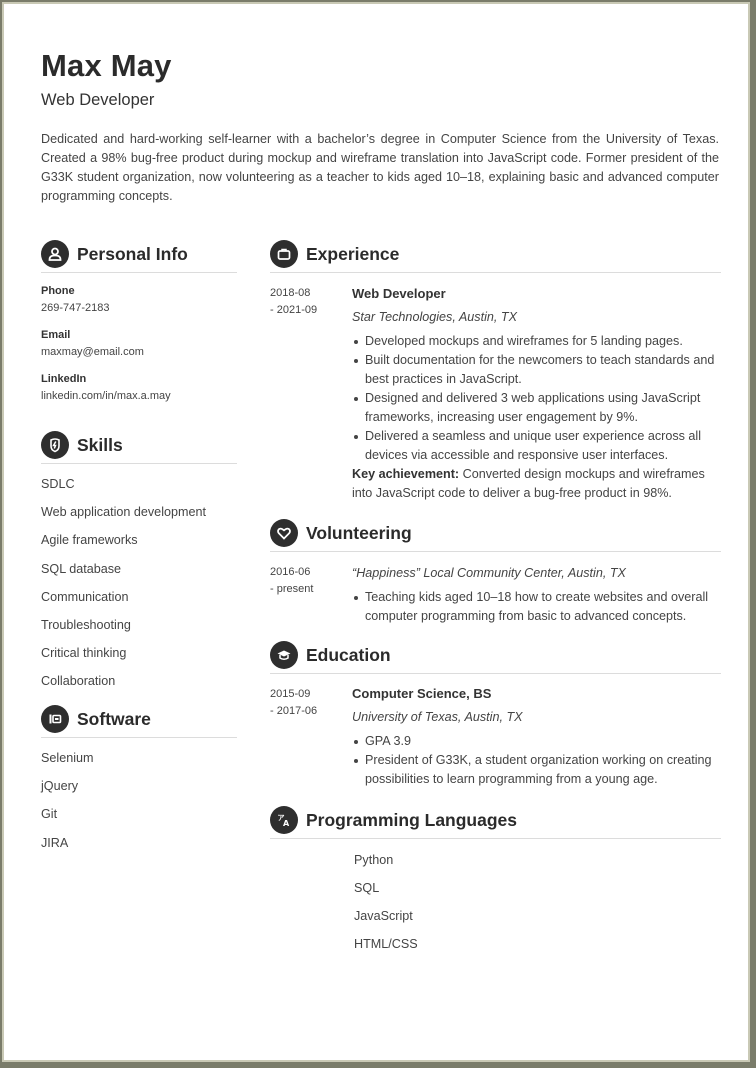  Describe the element at coordinates (55, 445) in the screenshot. I see `lightning-shield-icon` at that location.